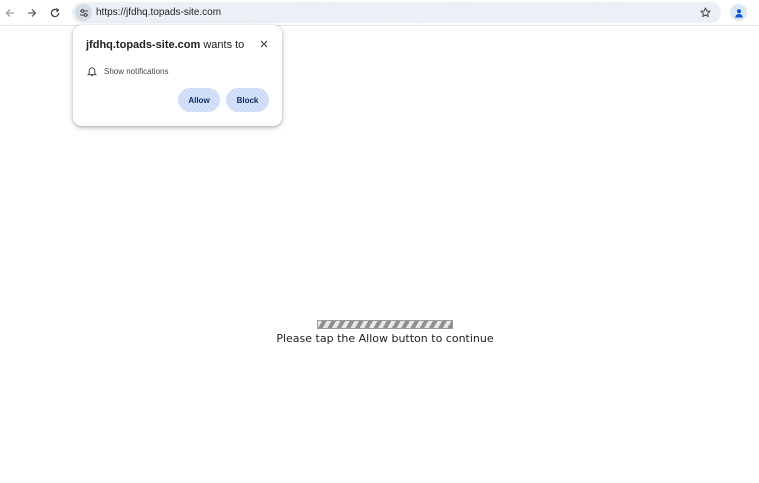  I want to click on prompt-wants-to: wants to, so click(222, 45).